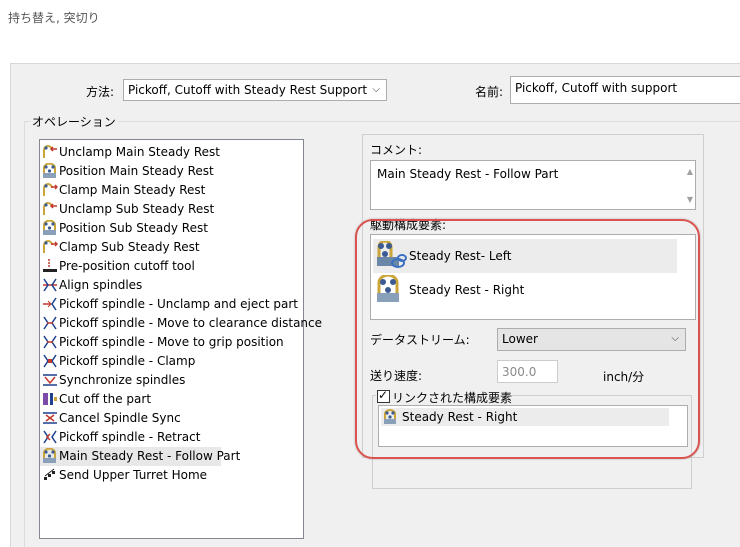 Image resolution: width=740 pixels, height=547 pixels. Describe the element at coordinates (50, 399) in the screenshot. I see `cut-off-icon` at that location.